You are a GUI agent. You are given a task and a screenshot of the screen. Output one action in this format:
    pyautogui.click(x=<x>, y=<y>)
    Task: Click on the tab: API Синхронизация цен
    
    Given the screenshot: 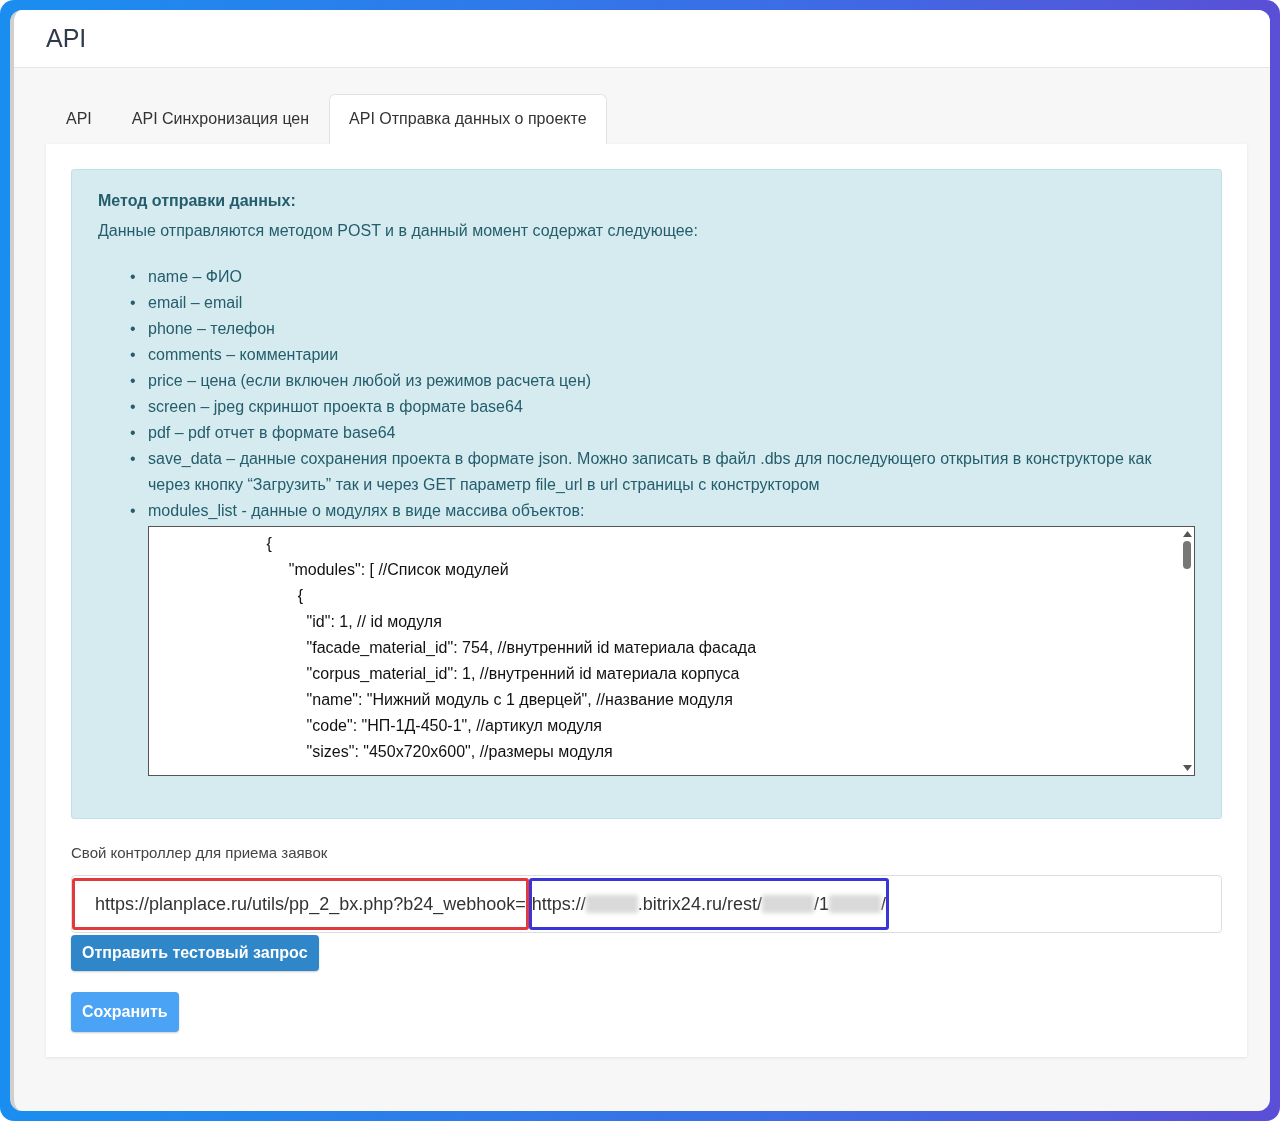 What is the action you would take?
    pyautogui.click(x=220, y=119)
    